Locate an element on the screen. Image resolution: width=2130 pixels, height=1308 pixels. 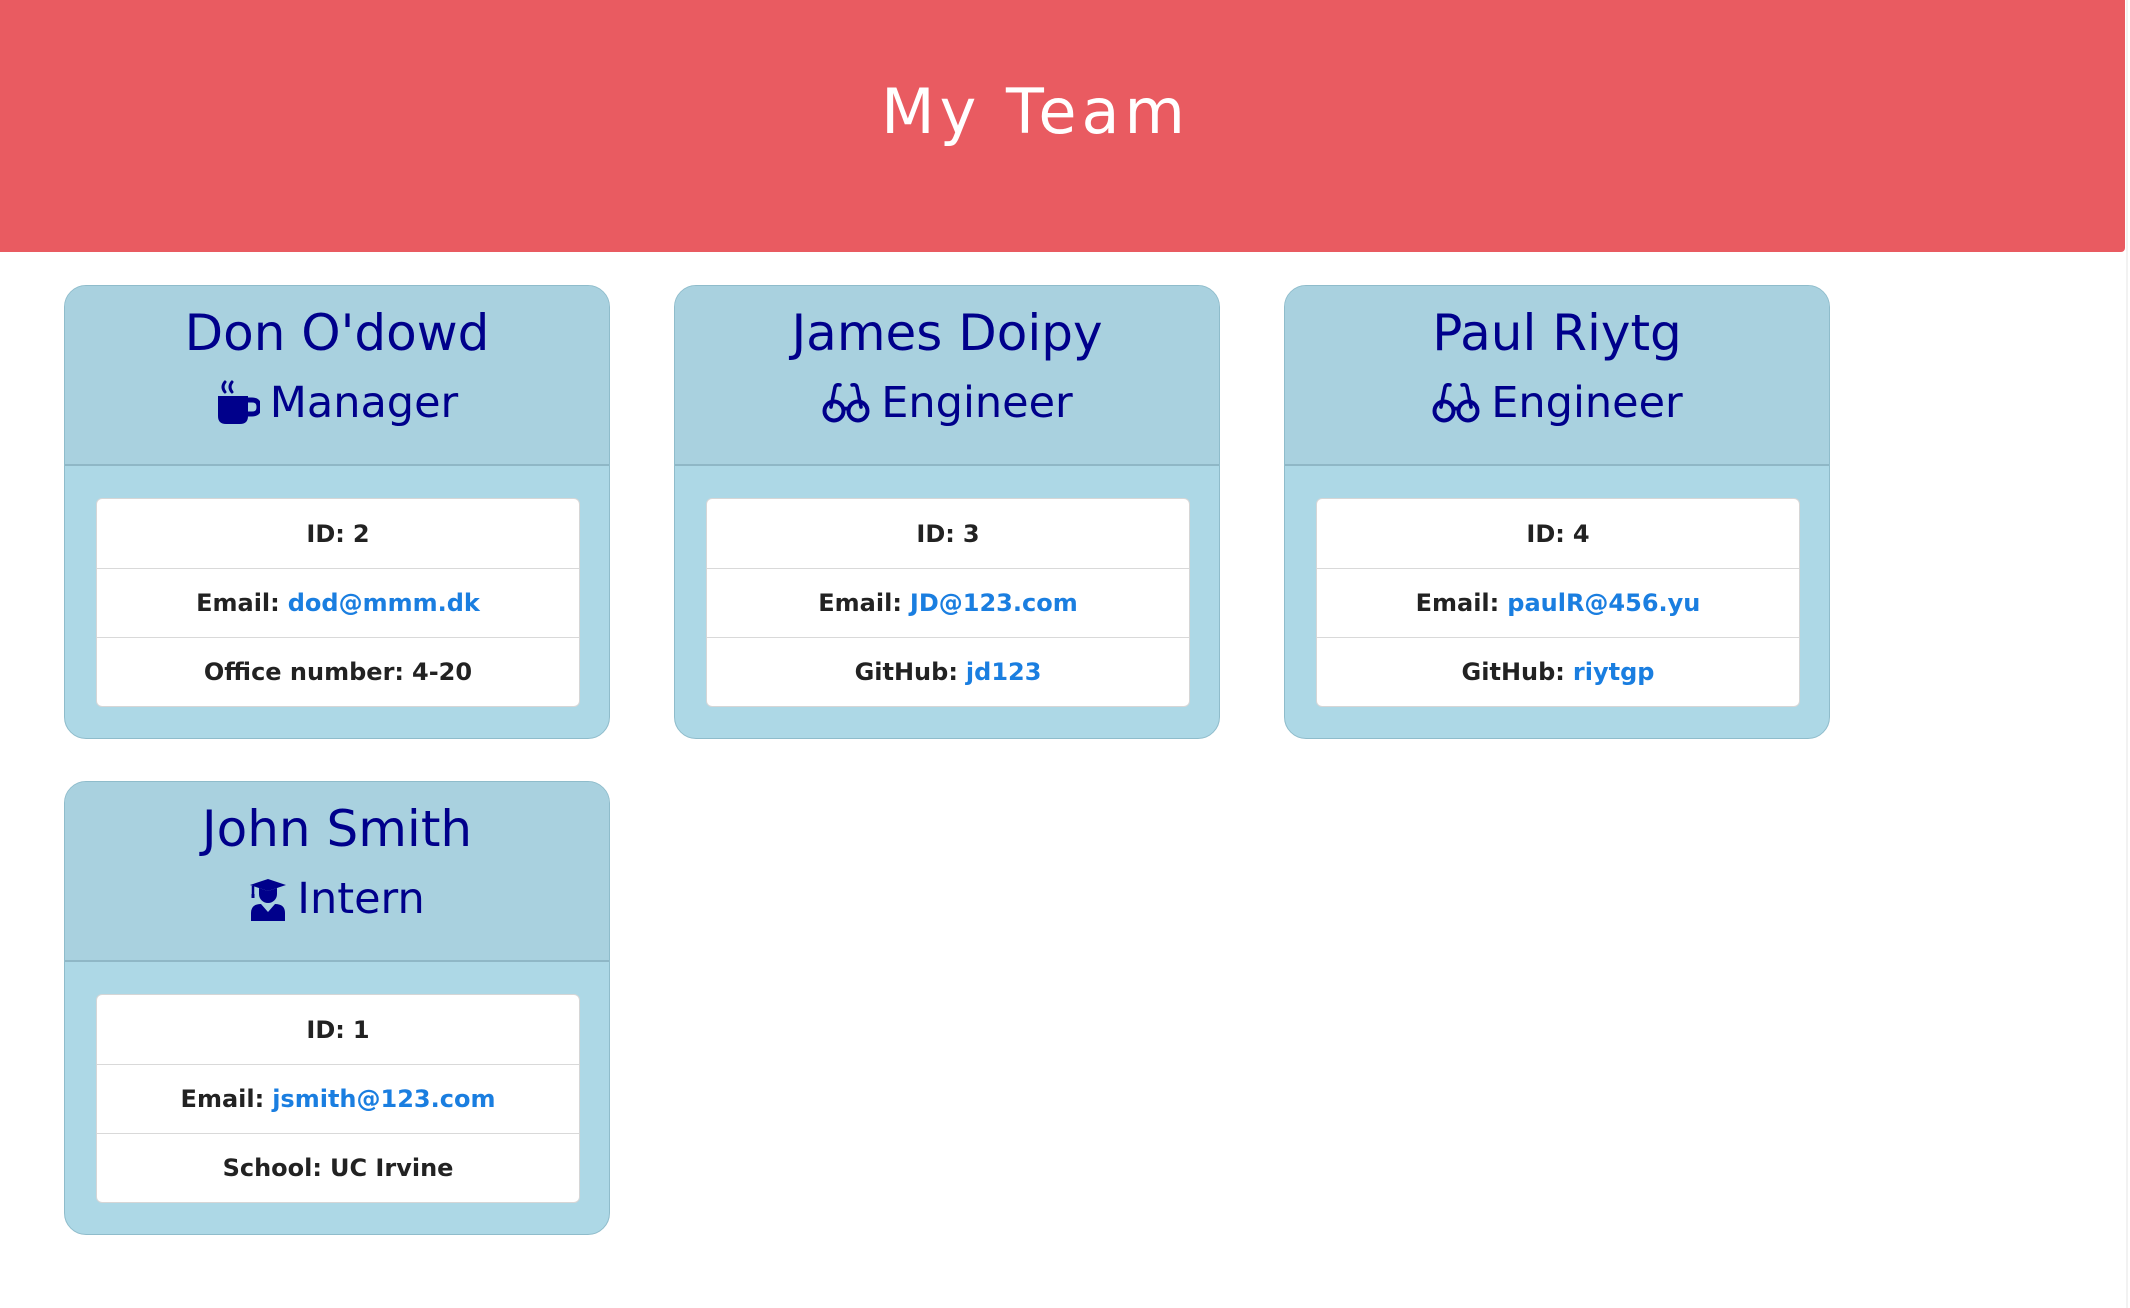
id-value: 1 is located at coordinates (361, 1029).